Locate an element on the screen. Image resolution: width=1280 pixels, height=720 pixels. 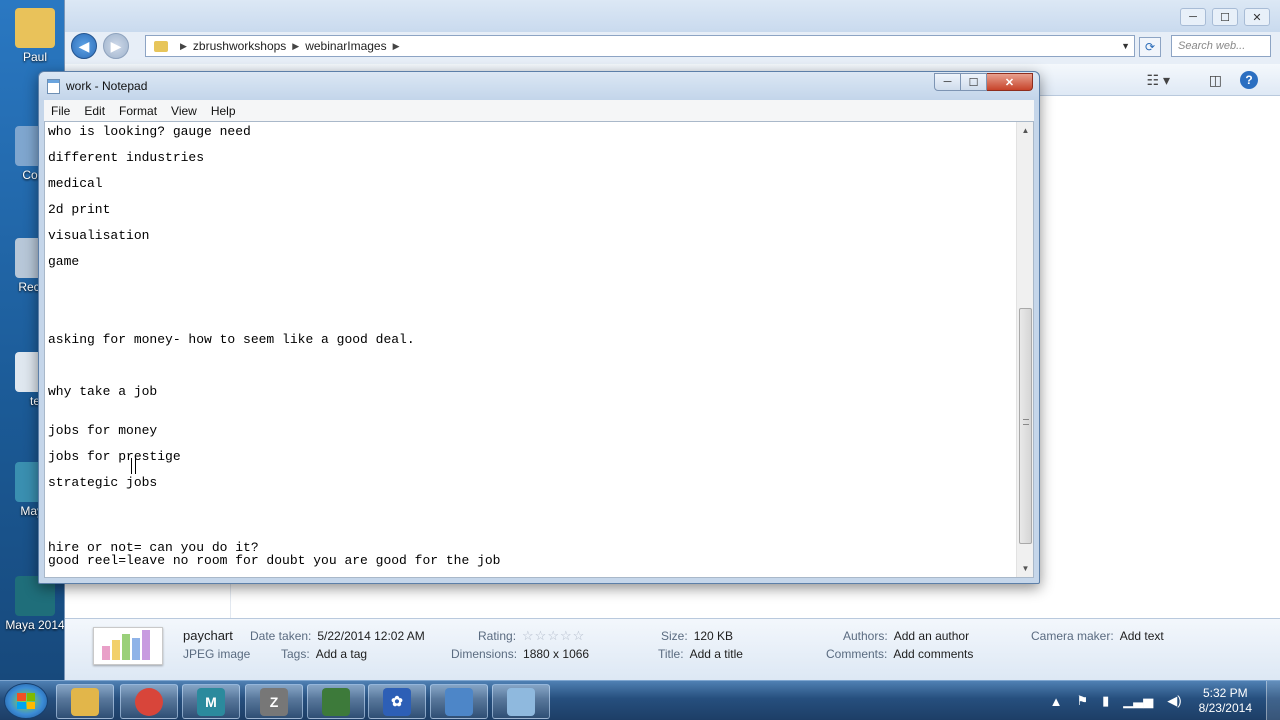
explorer-titlebar: ─ ☐ ✕ is located at coordinates (672, 16).